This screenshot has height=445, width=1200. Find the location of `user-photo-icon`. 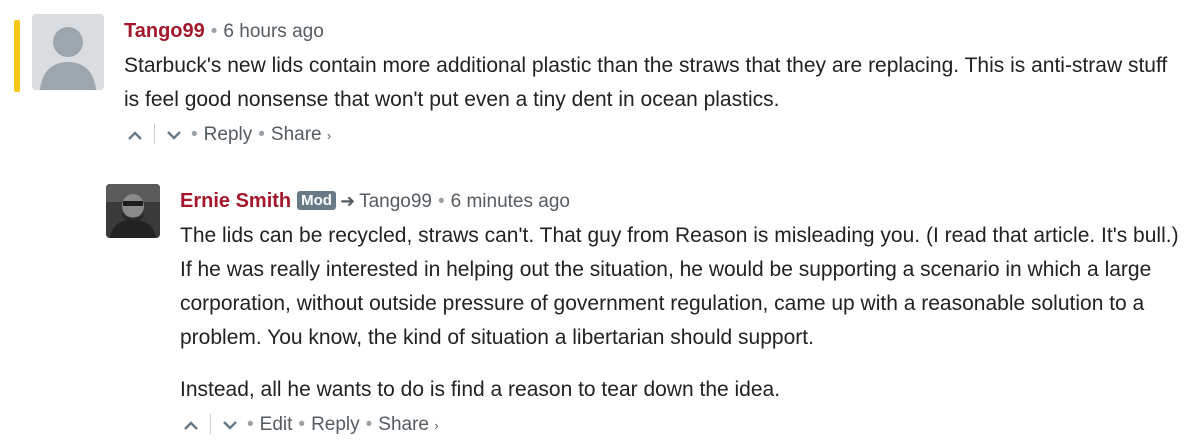

user-photo-icon is located at coordinates (133, 211).